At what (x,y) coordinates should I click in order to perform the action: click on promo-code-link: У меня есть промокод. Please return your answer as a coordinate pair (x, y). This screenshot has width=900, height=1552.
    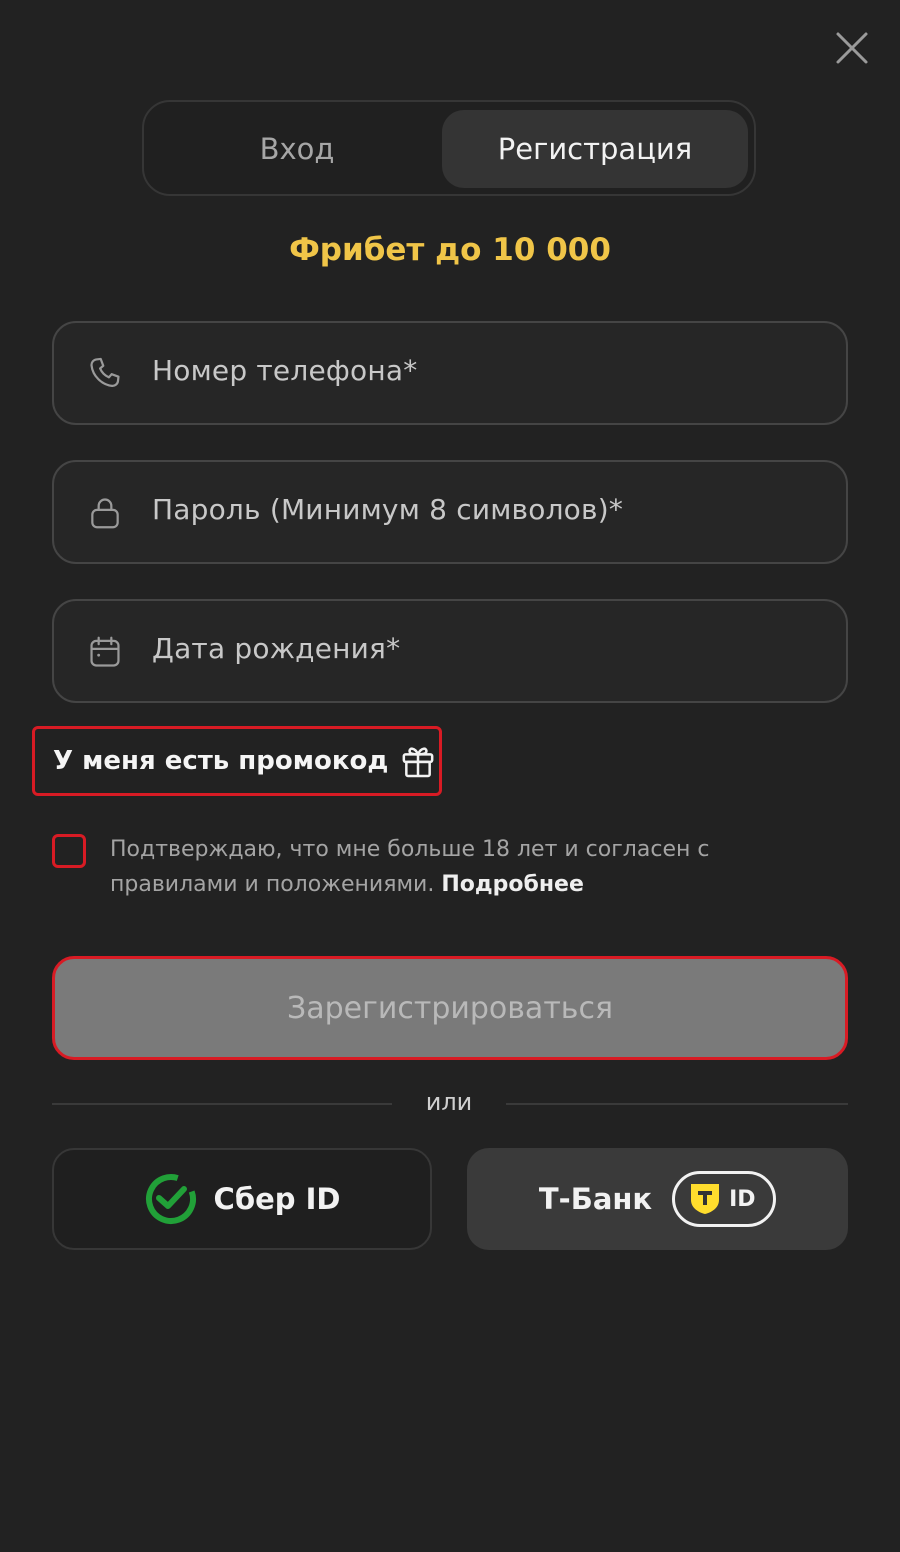
    Looking at the image, I should click on (237, 761).